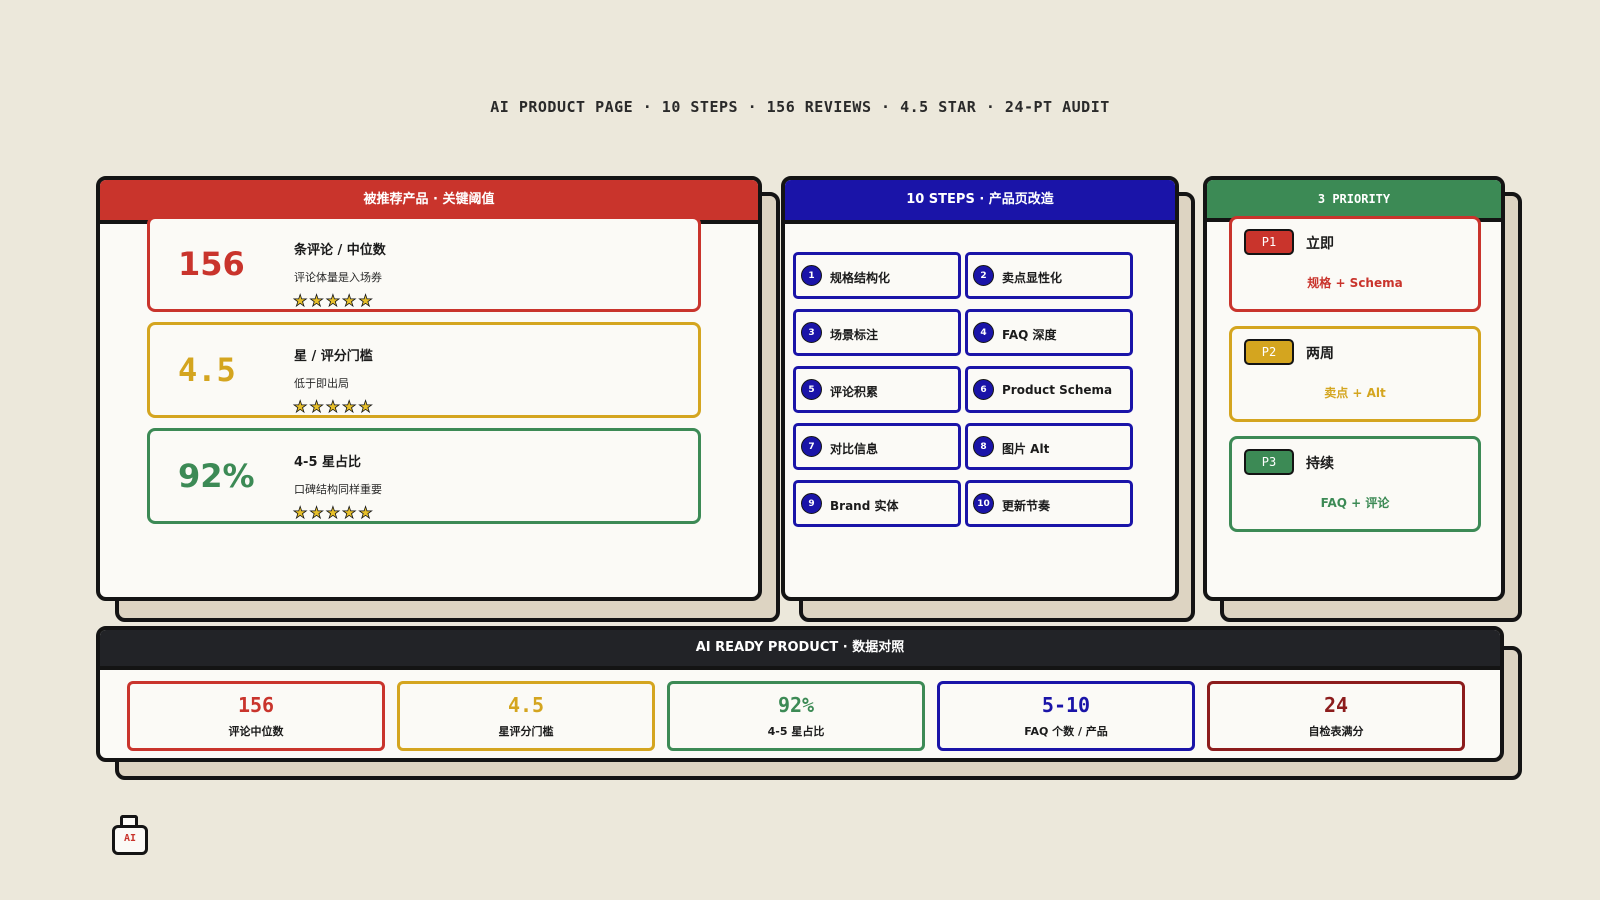  I want to click on ai-ready-panel-header: AI READY PRODUCT · 数据对照, so click(800, 650).